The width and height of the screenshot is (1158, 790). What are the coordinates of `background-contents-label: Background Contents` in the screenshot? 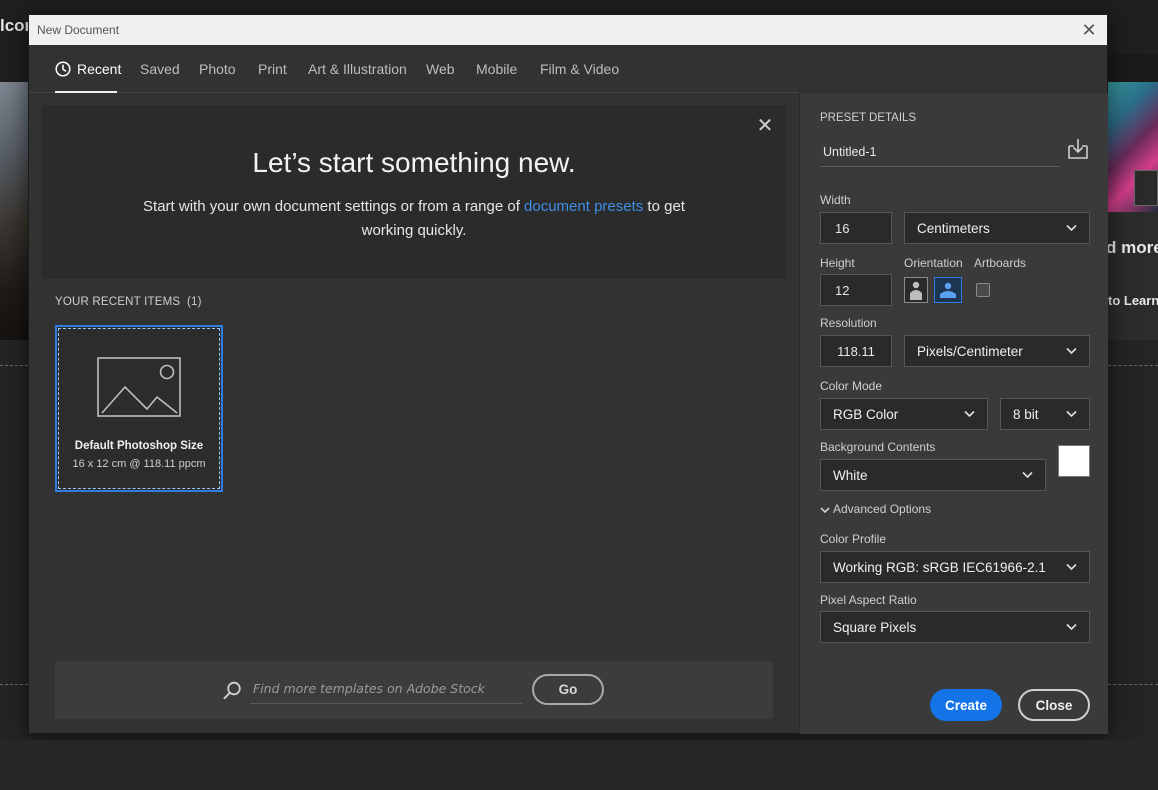 It's located at (878, 447).